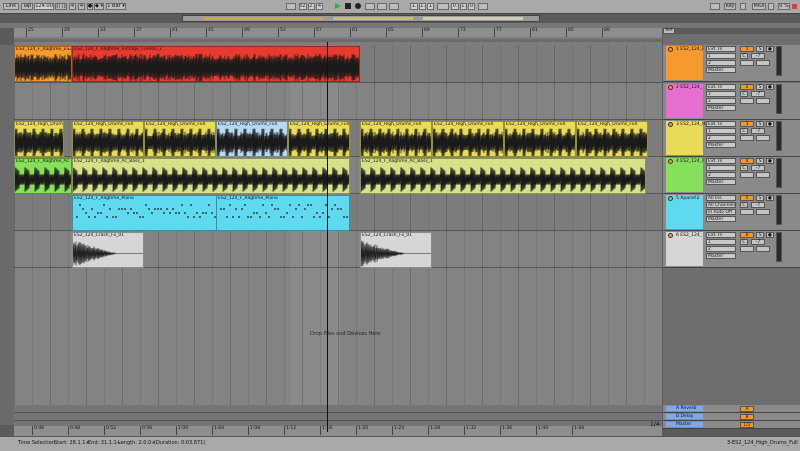  Describe the element at coordinates (687, 198) in the screenshot. I see `track-name: 5 Xpand!2` at that location.